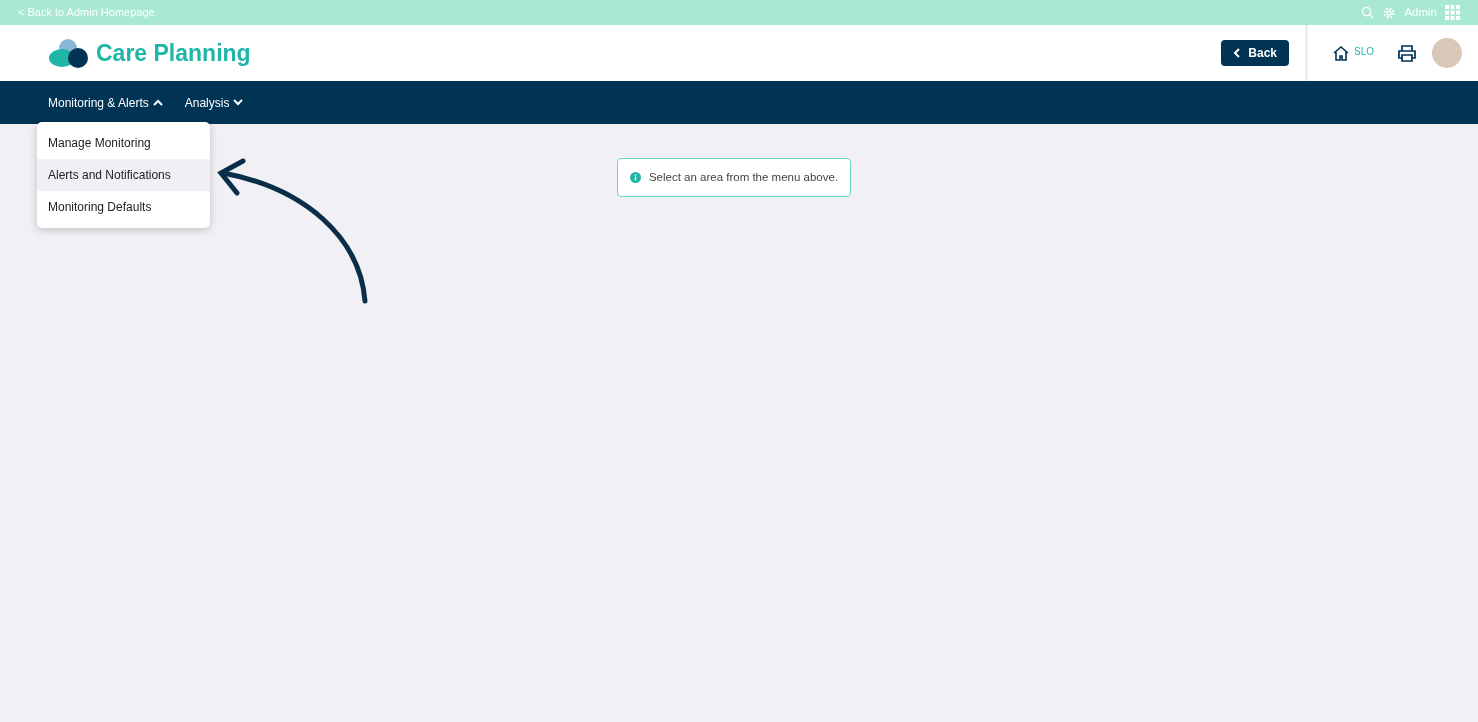 This screenshot has width=1478, height=722. I want to click on info-text: Select an area from the menu above., so click(743, 177).